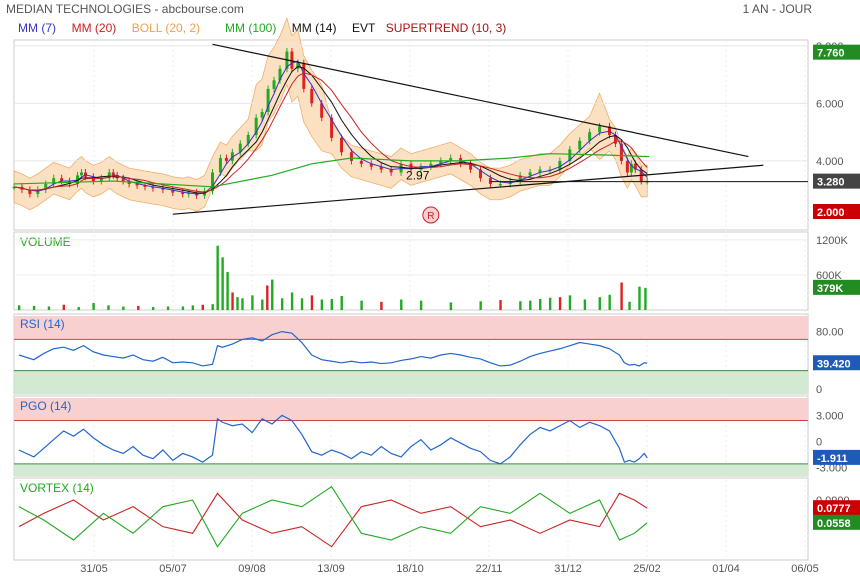 The width and height of the screenshot is (860, 579). I want to click on x-tick-label-0: 31/05, so click(94, 569).